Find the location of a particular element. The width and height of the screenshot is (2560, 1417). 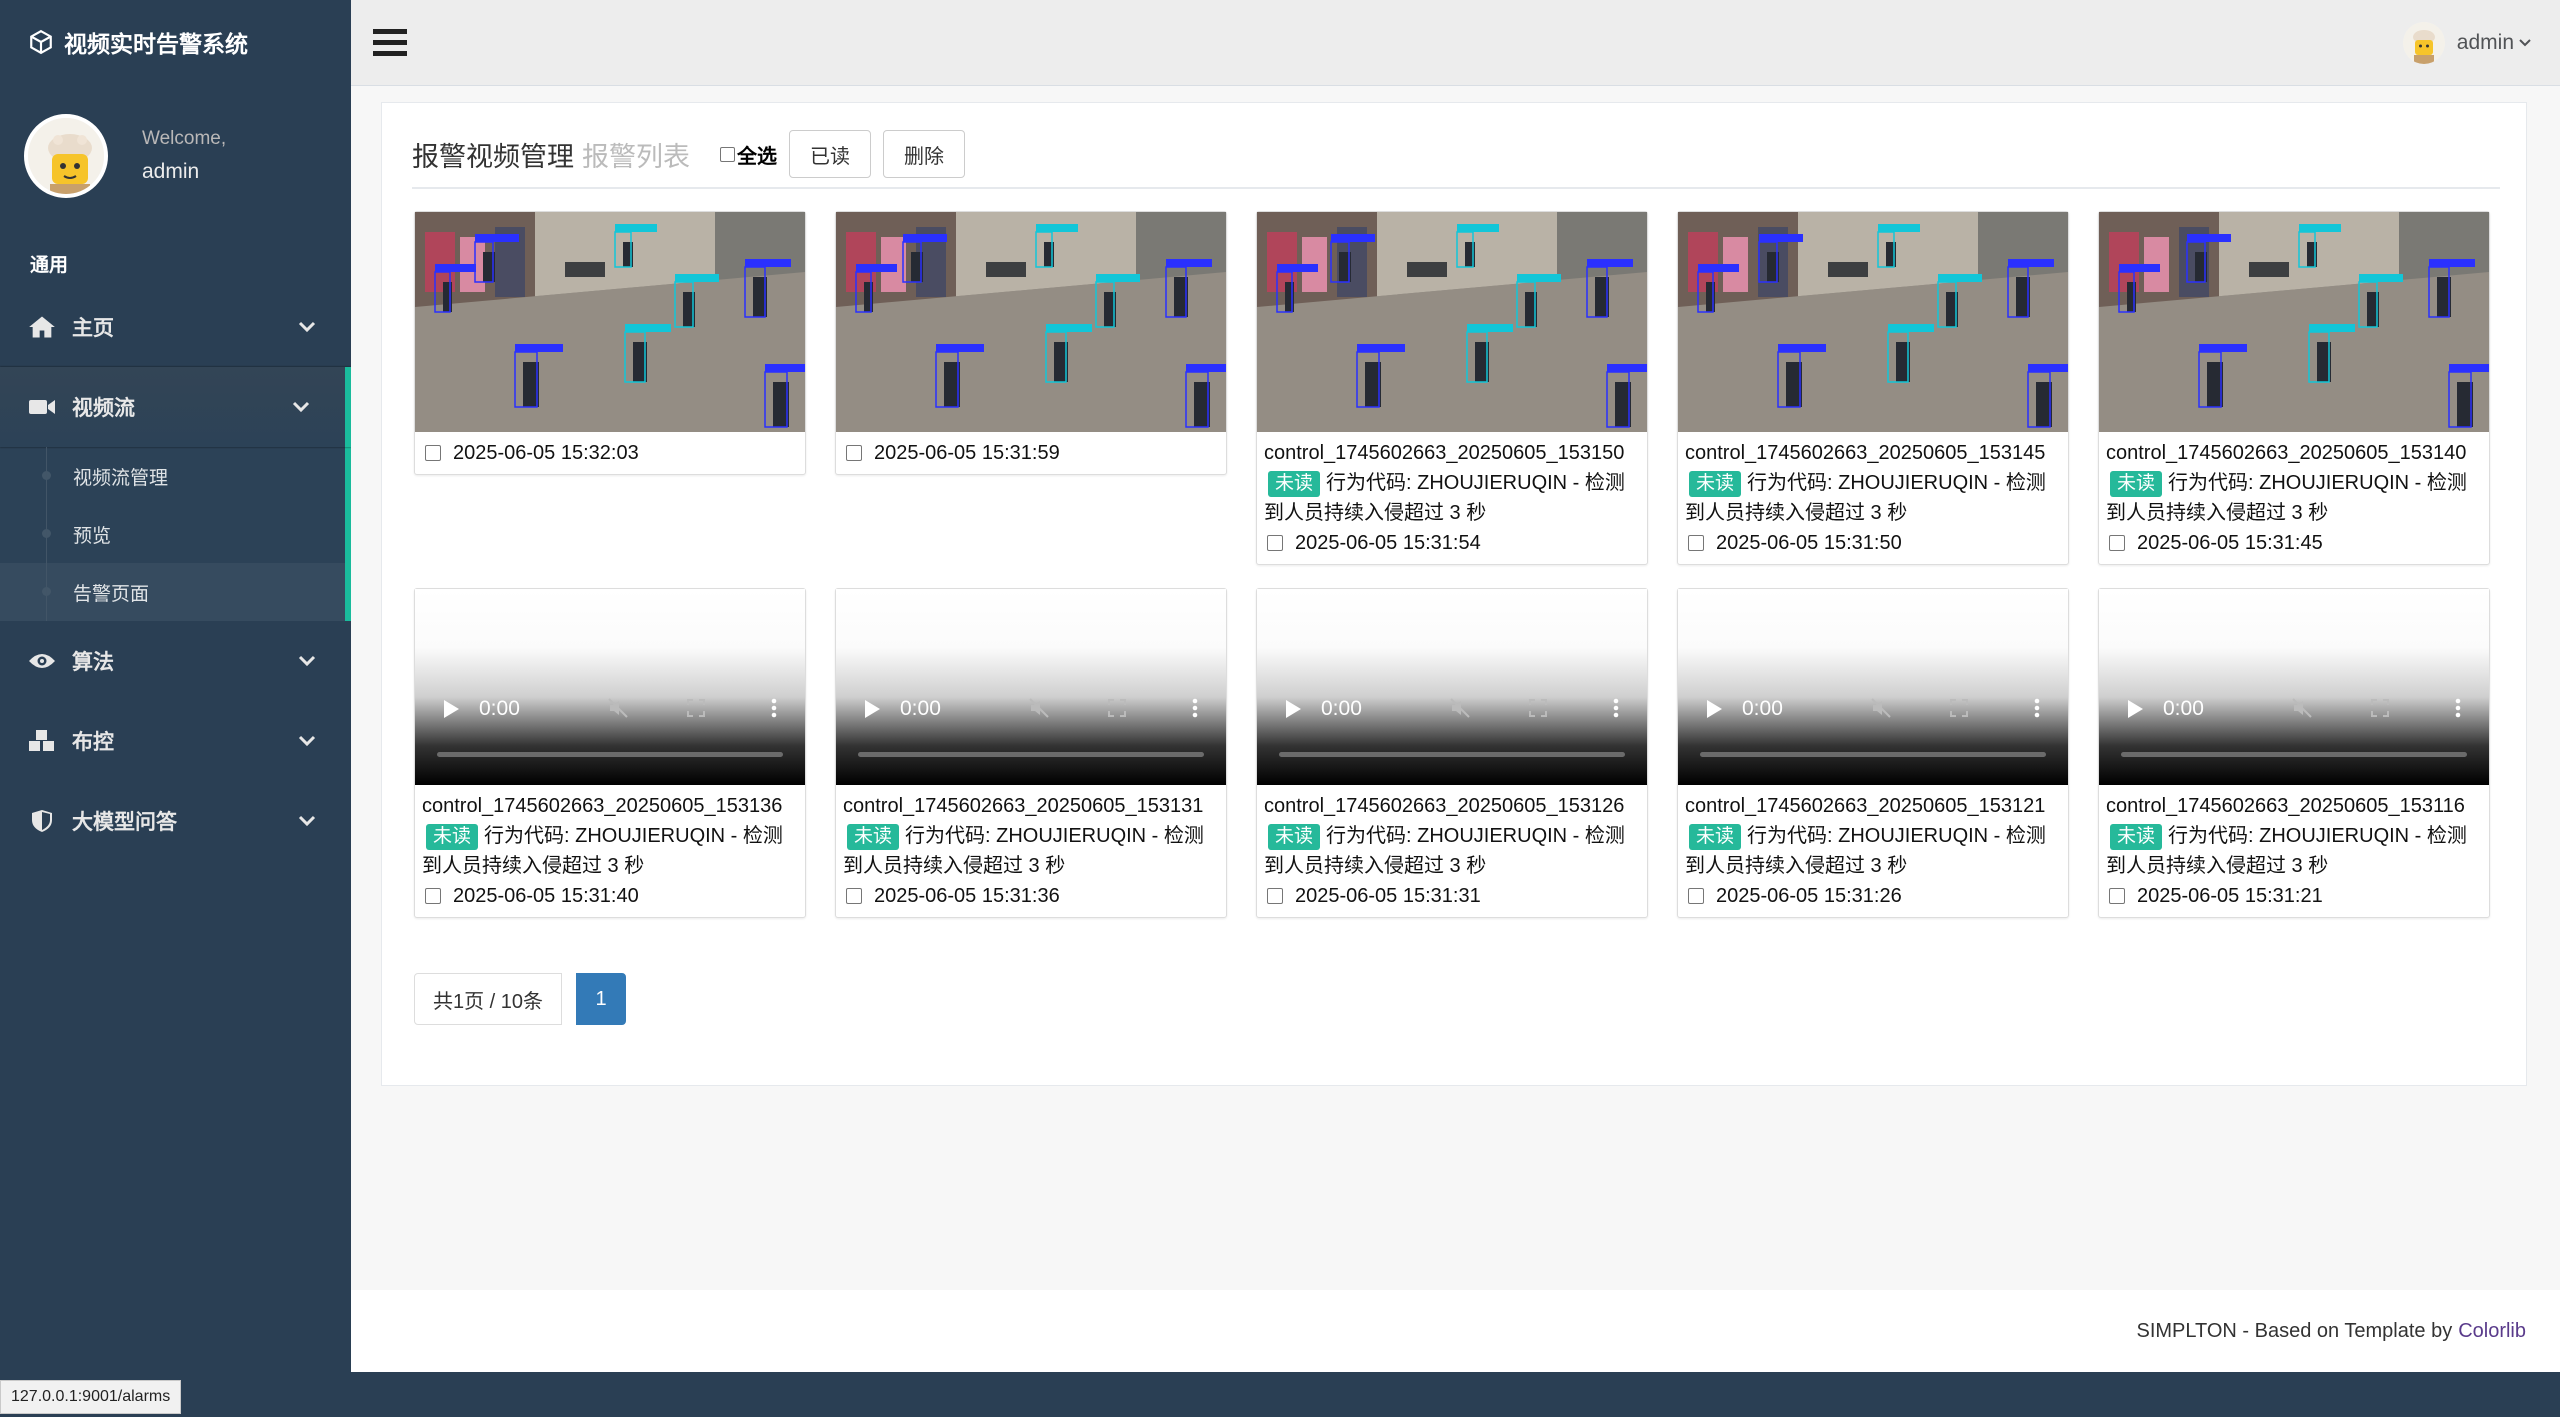

brand: 视频实时告警系统 is located at coordinates (175, 42).